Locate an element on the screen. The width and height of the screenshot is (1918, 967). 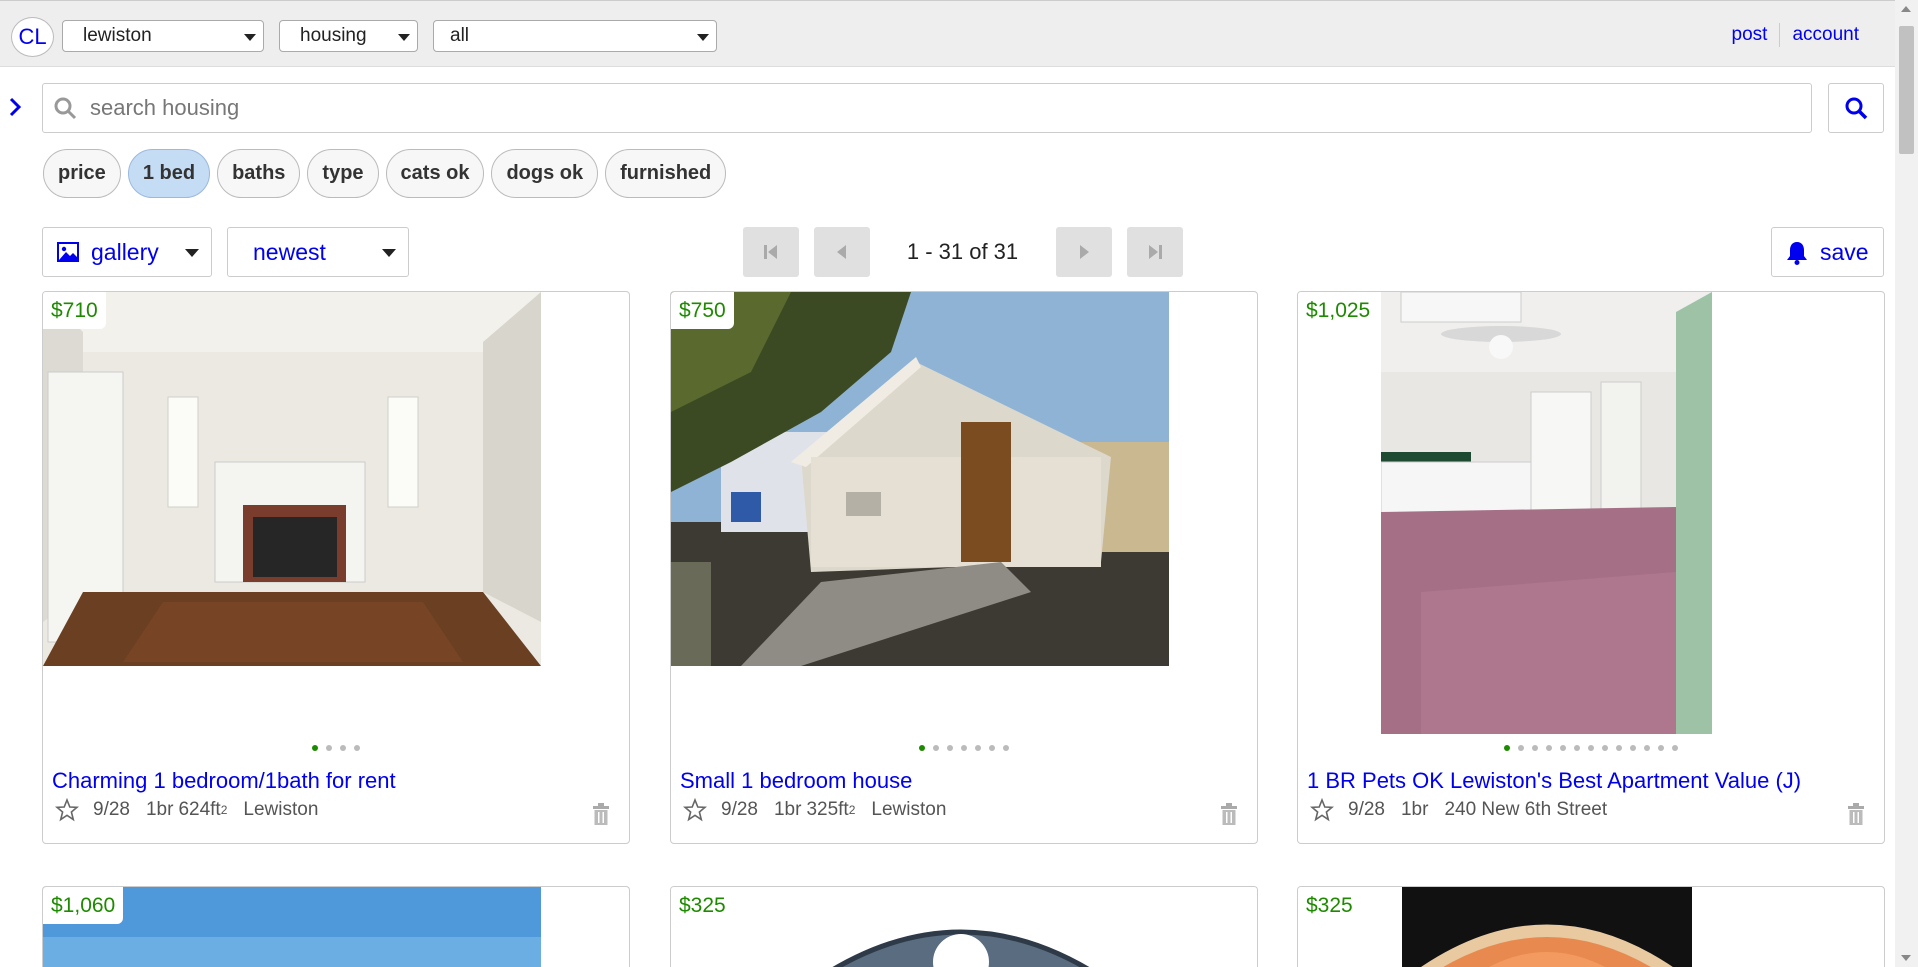
first-page-icon is located at coordinates (770, 252).